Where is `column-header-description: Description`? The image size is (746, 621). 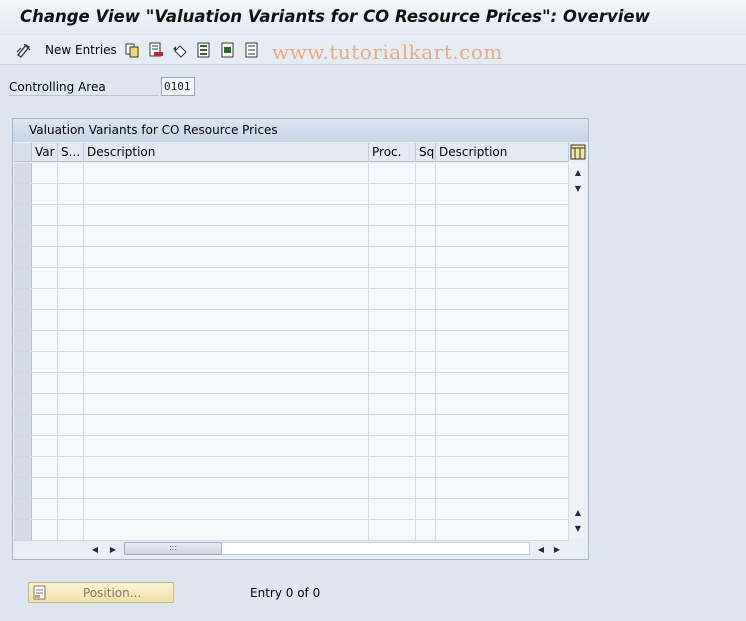 column-header-description: Description is located at coordinates (226, 152).